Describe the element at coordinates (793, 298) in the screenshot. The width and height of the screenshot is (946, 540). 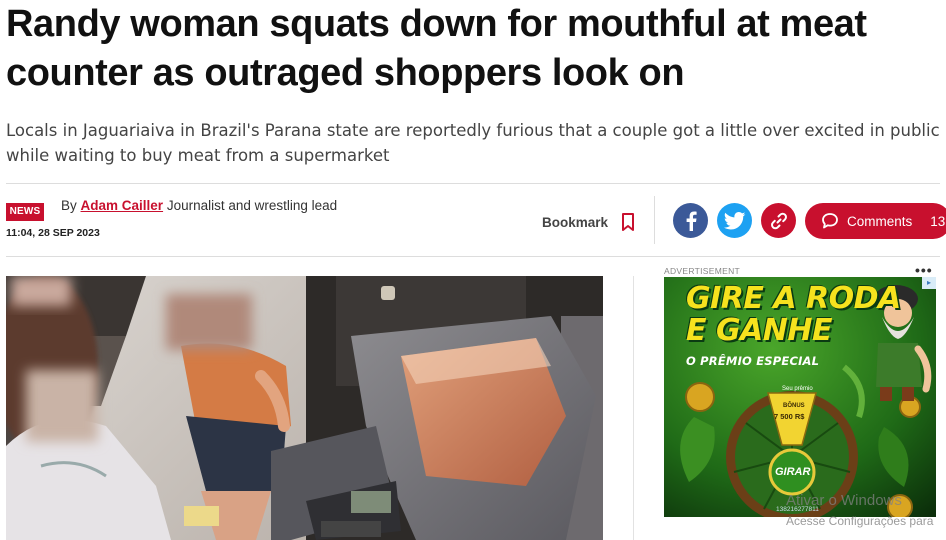
I see `ad-headline-line-1: GIRE A RODA` at that location.